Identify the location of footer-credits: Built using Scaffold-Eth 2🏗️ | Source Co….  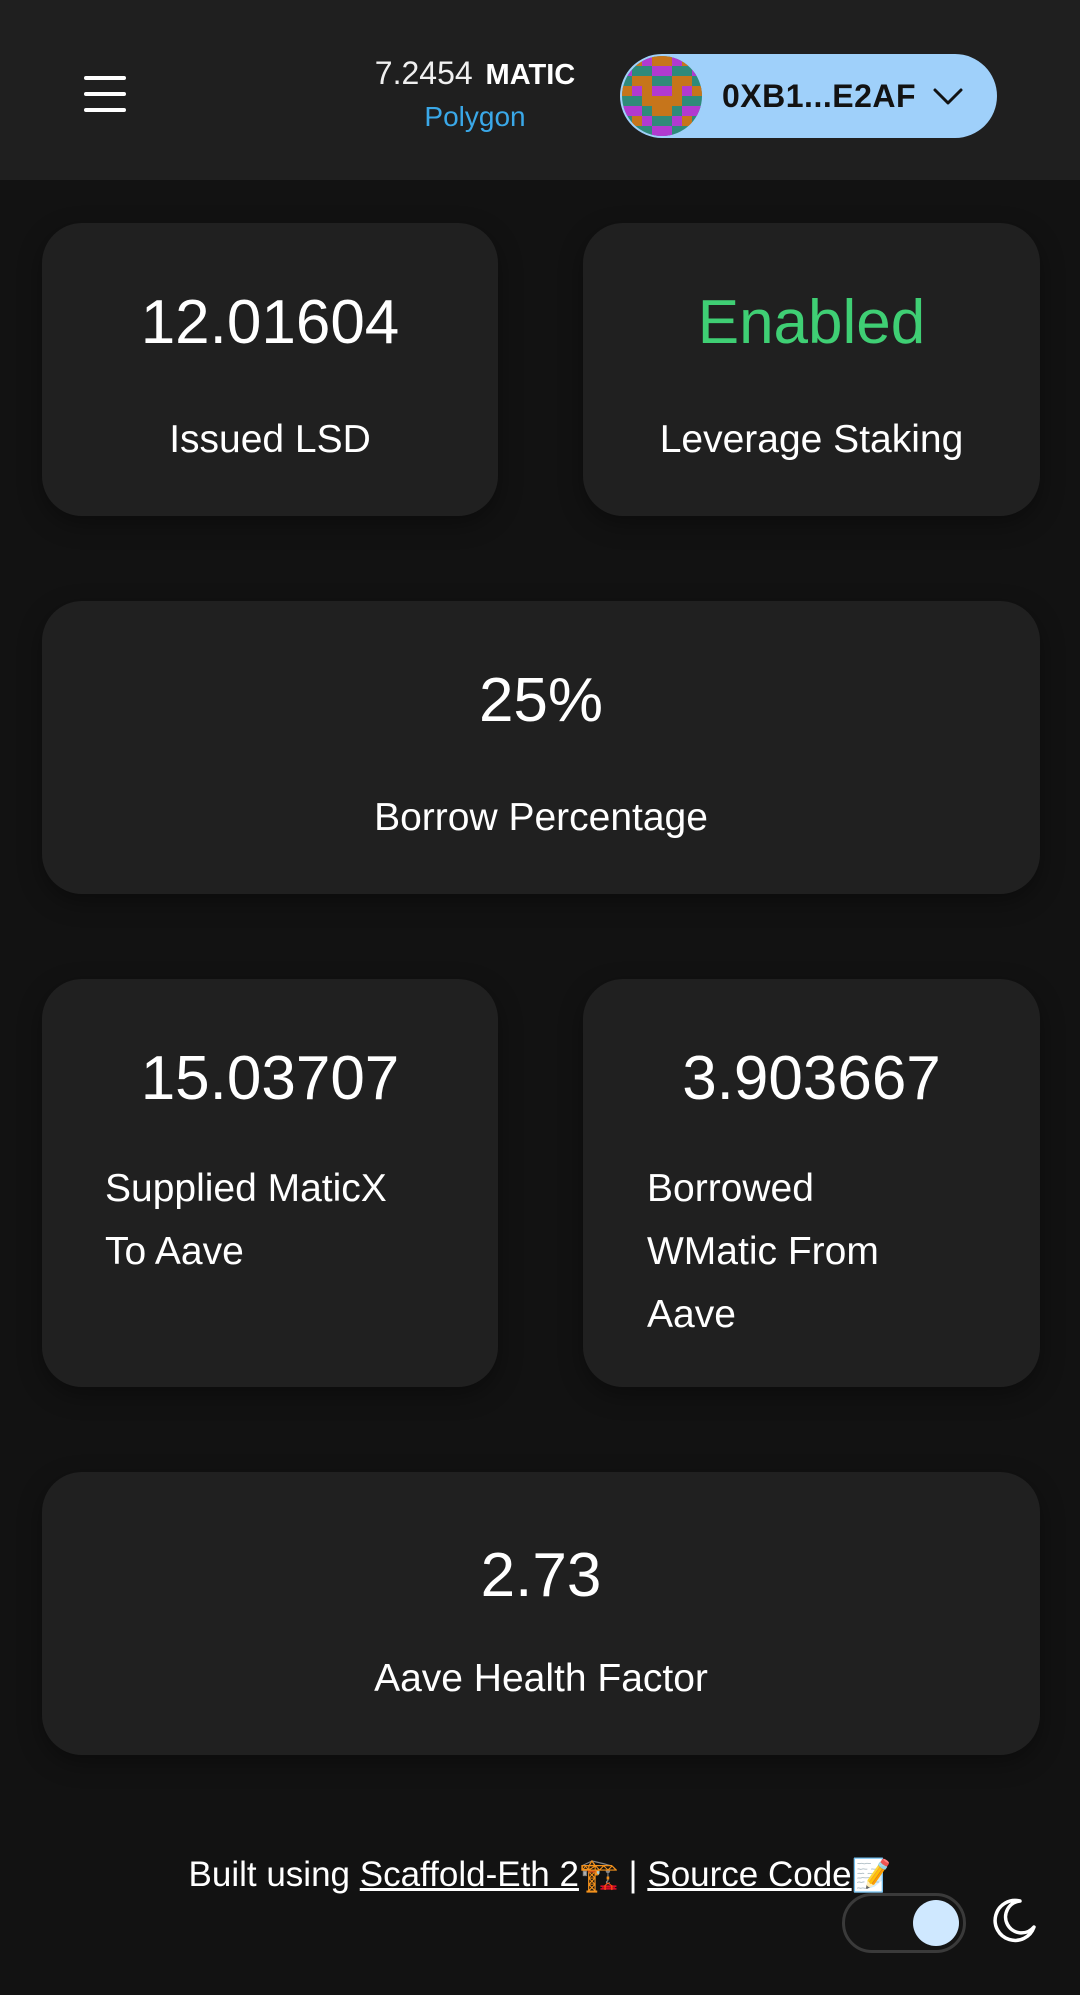
(540, 1875).